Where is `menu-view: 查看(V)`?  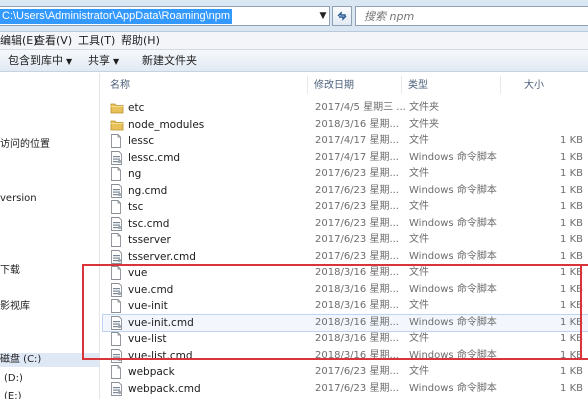 menu-view: 查看(V) is located at coordinates (53, 41).